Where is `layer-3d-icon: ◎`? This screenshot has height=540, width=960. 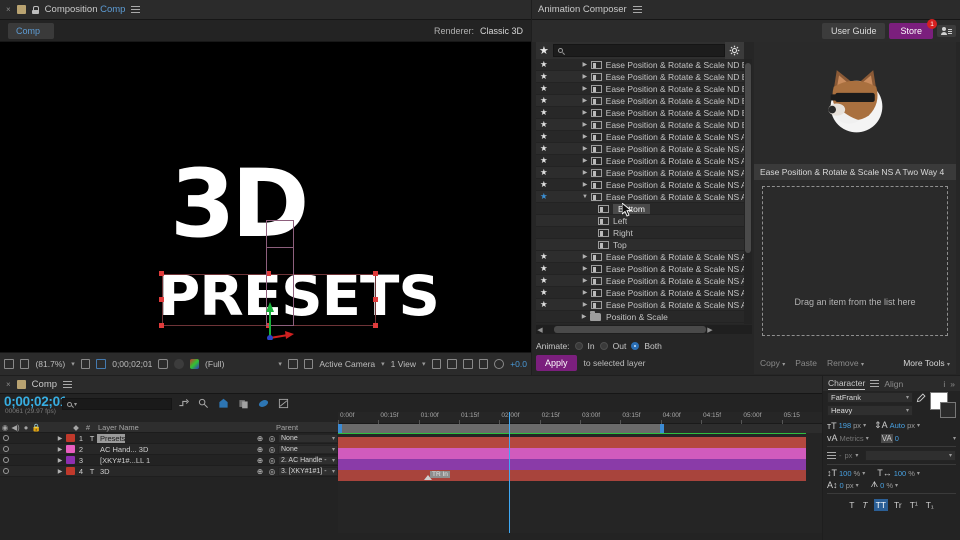 layer-3d-icon: ◎ is located at coordinates (272, 449).